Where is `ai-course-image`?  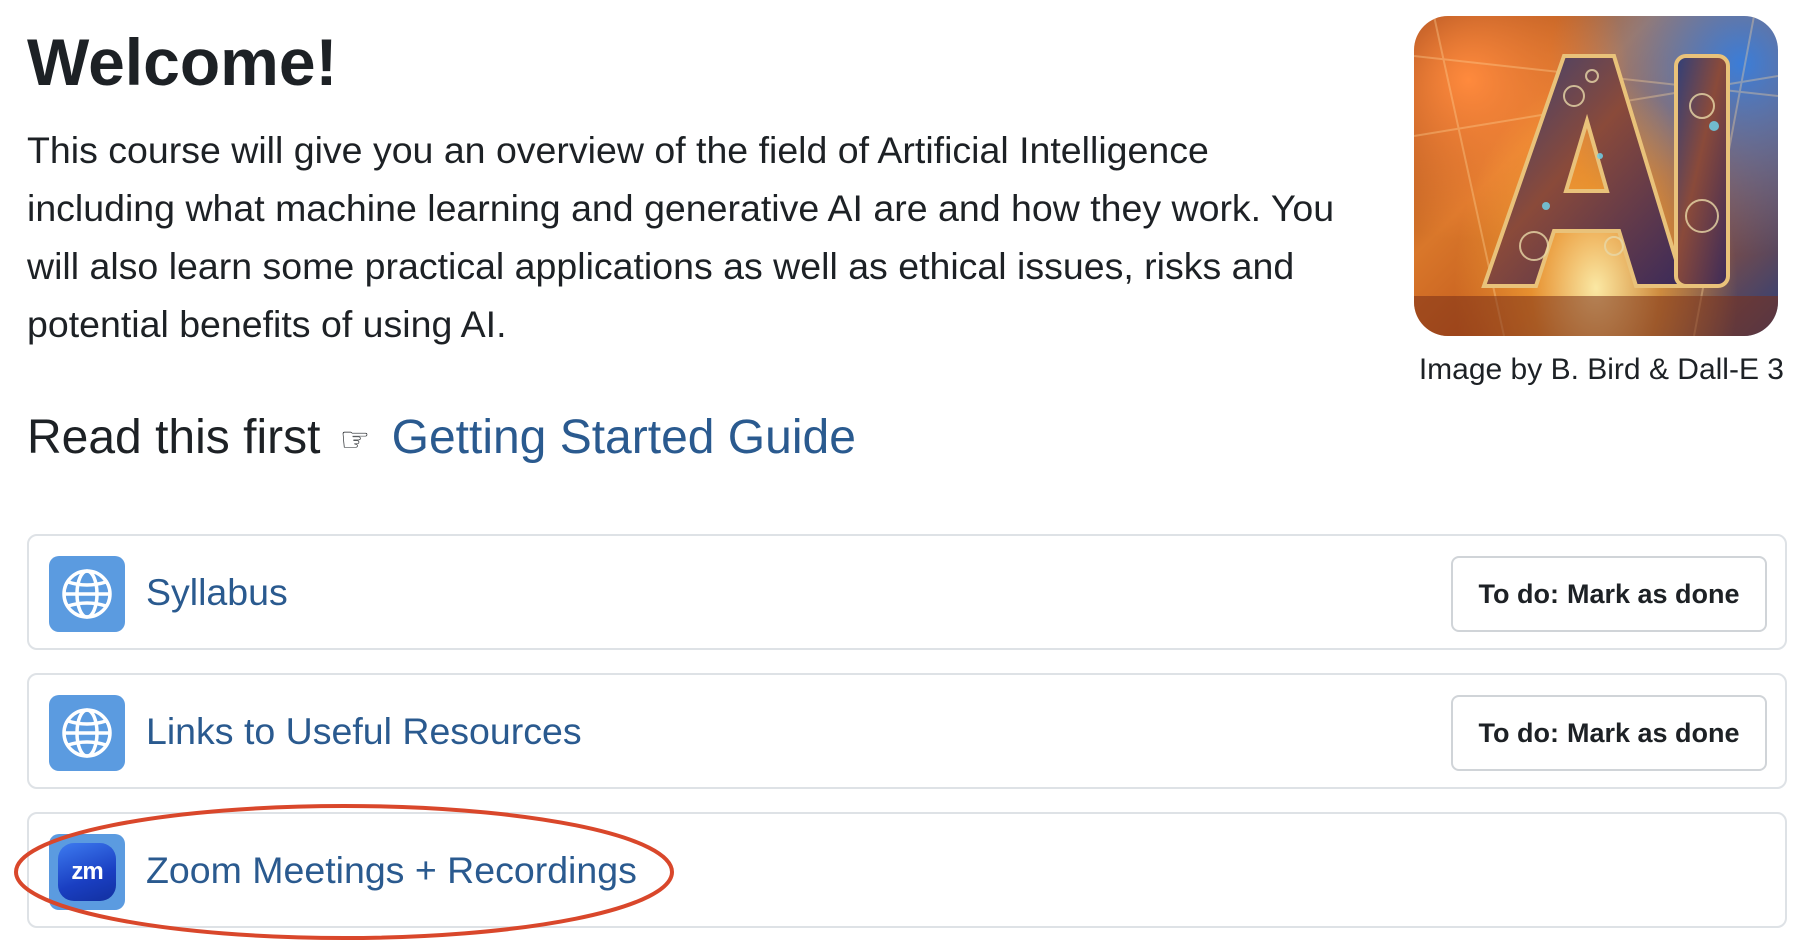
ai-course-image is located at coordinates (1596, 176).